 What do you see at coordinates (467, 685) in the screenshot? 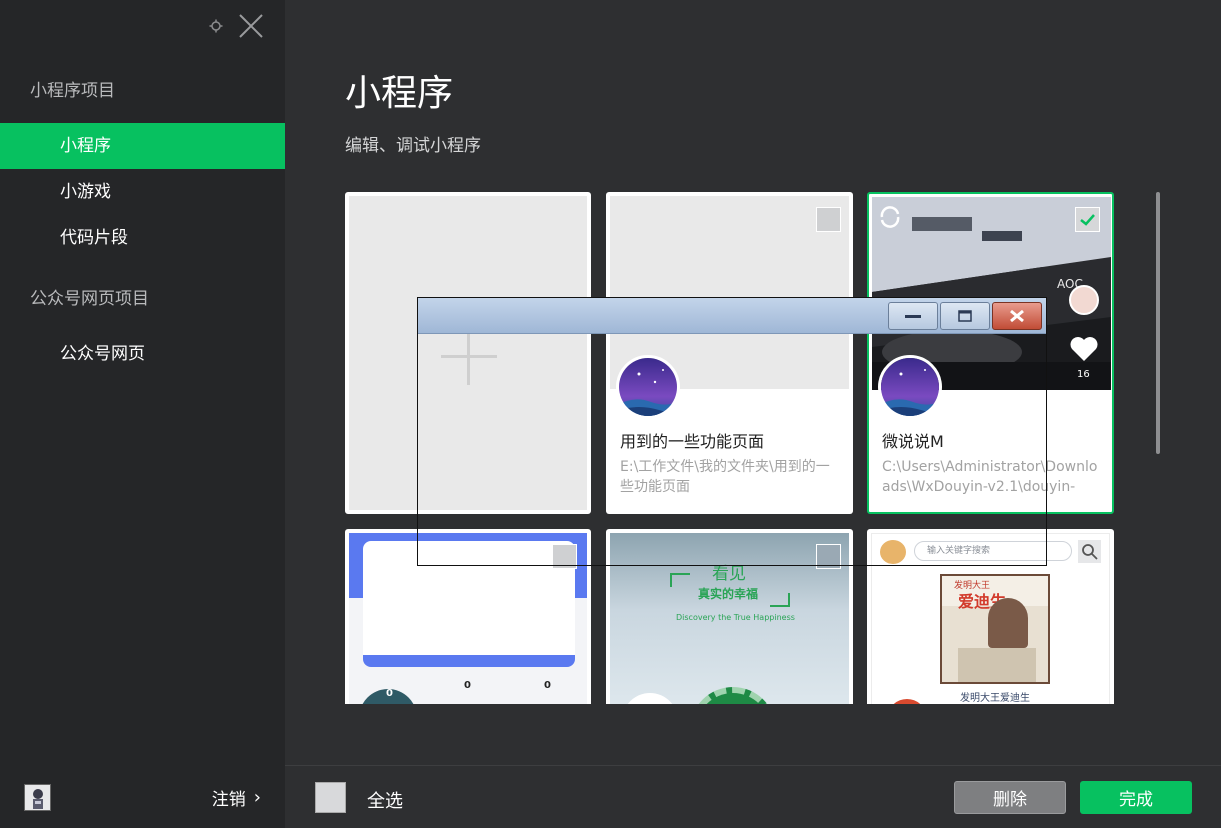
I see `shot-stat-1: 0` at bounding box center [467, 685].